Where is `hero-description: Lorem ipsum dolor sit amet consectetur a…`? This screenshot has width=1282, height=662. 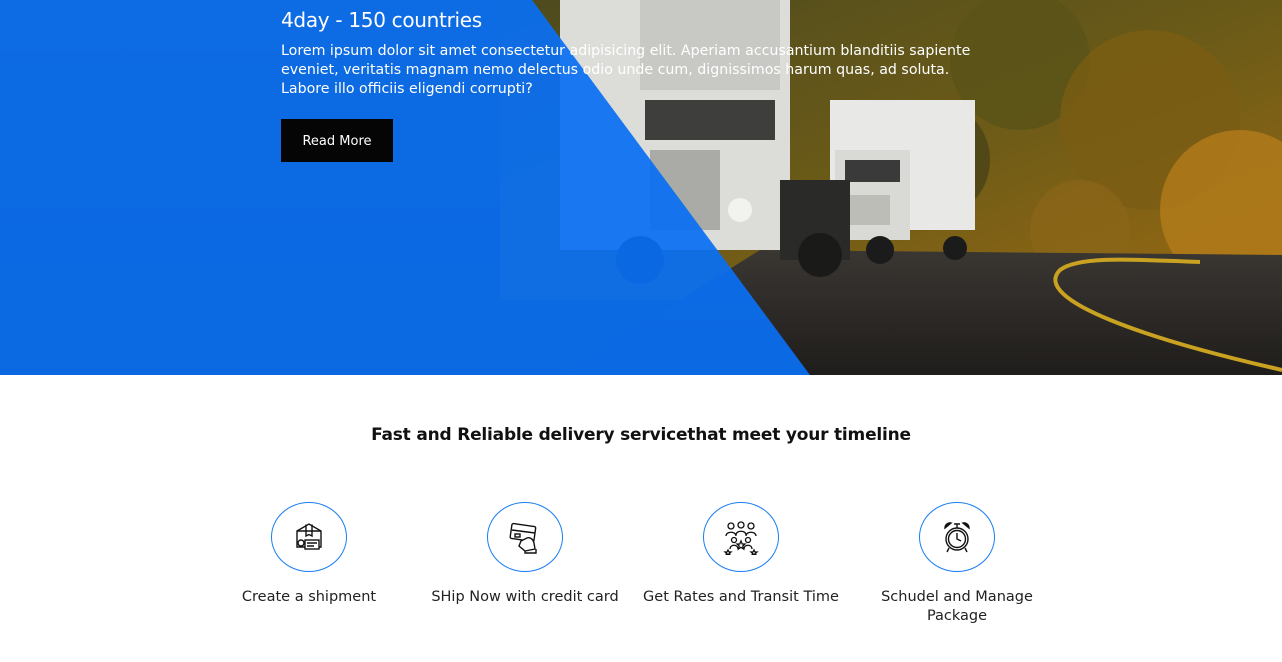 hero-description: Lorem ipsum dolor sit amet consectetur a… is located at coordinates (626, 70).